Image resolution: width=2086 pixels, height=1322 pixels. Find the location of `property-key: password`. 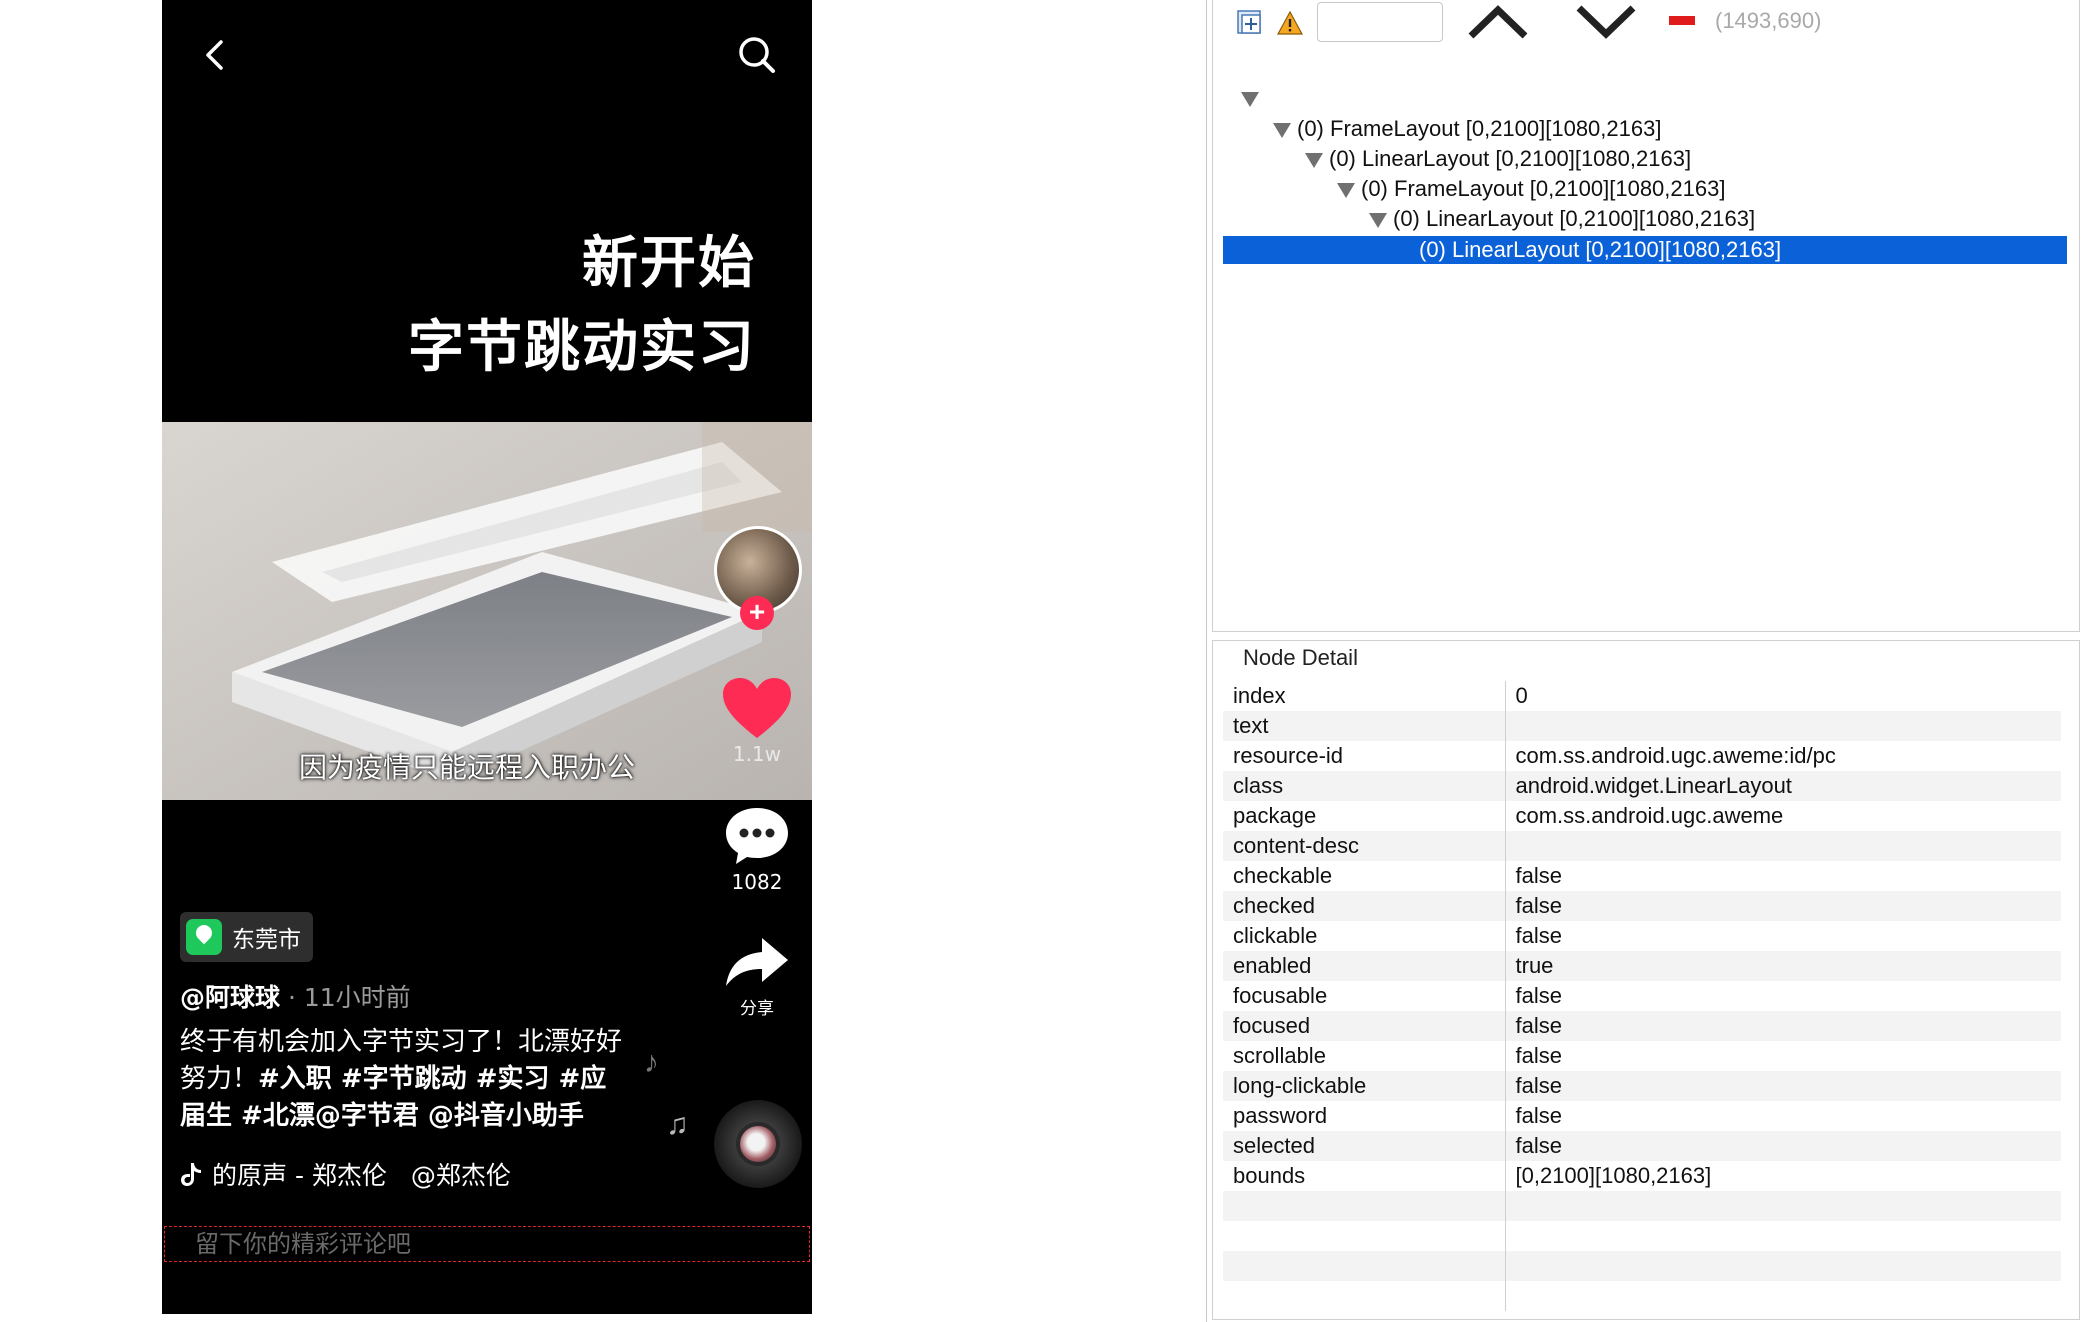

property-key: password is located at coordinates (1364, 1116).